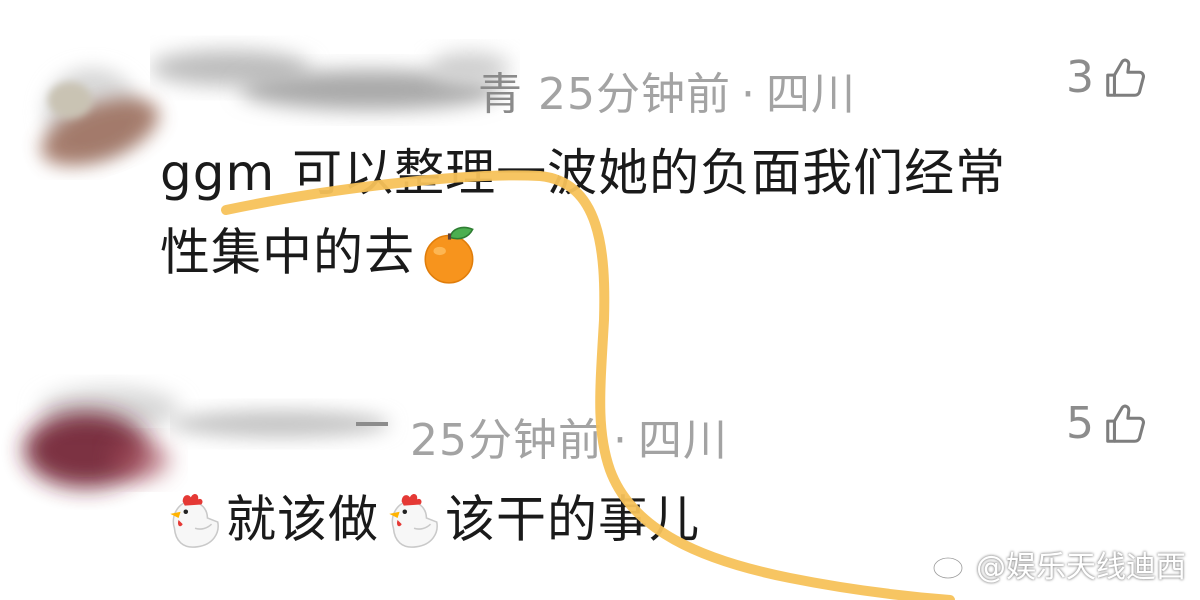 This screenshot has height=600, width=1200. I want to click on like-button: 3, so click(1107, 77).